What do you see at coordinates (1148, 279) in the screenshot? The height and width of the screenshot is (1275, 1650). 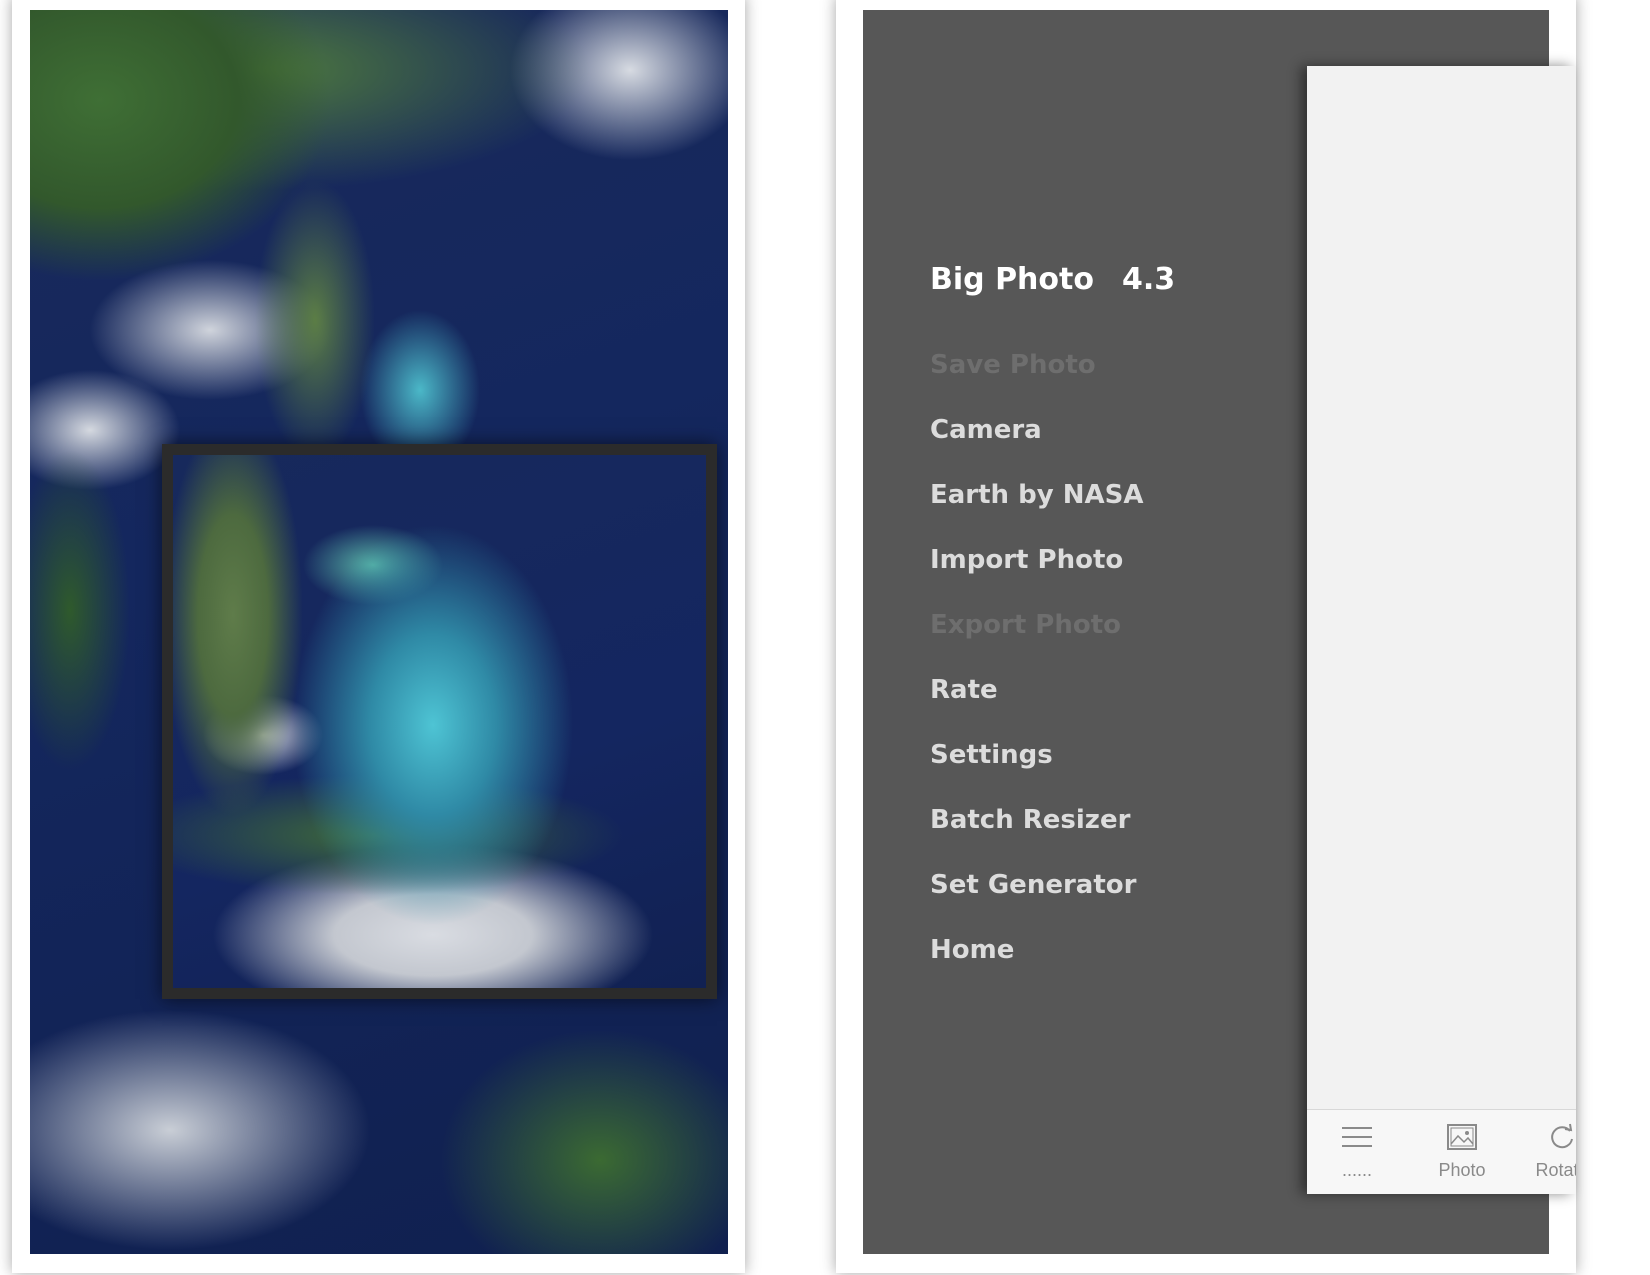 I see `app-version: 4.3` at bounding box center [1148, 279].